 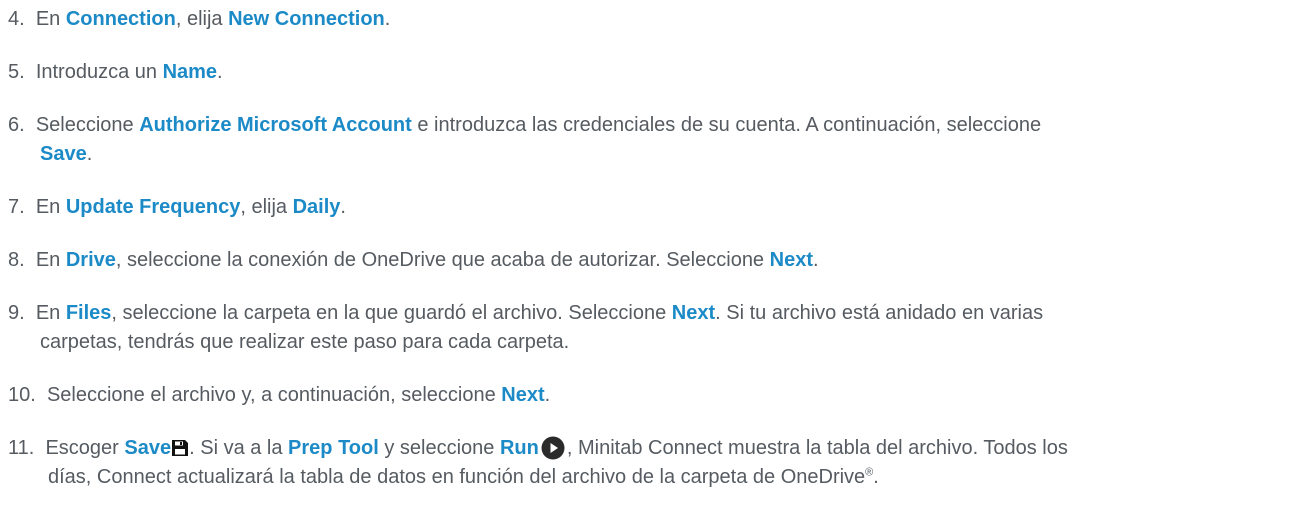 What do you see at coordinates (16, 260) in the screenshot?
I see `step-number: 8.` at bounding box center [16, 260].